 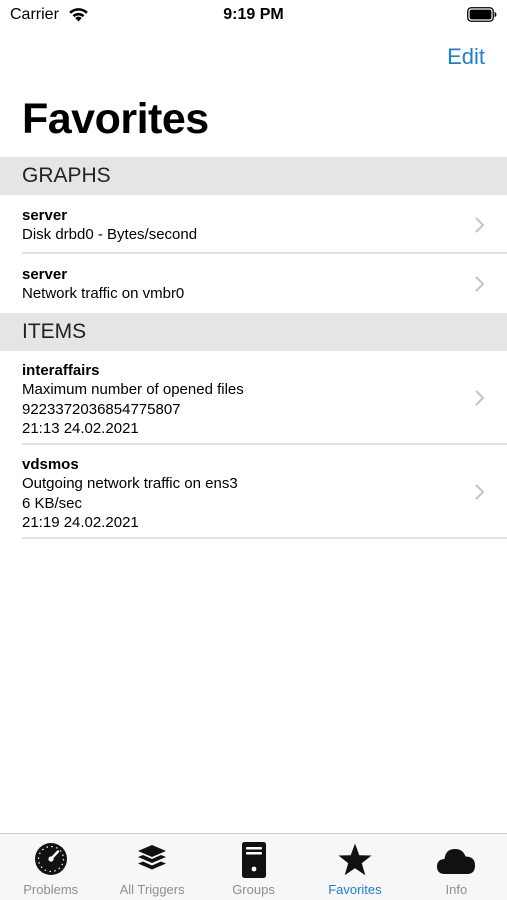 I want to click on status-bar: Carrier 9:19 PM, so click(x=253, y=17).